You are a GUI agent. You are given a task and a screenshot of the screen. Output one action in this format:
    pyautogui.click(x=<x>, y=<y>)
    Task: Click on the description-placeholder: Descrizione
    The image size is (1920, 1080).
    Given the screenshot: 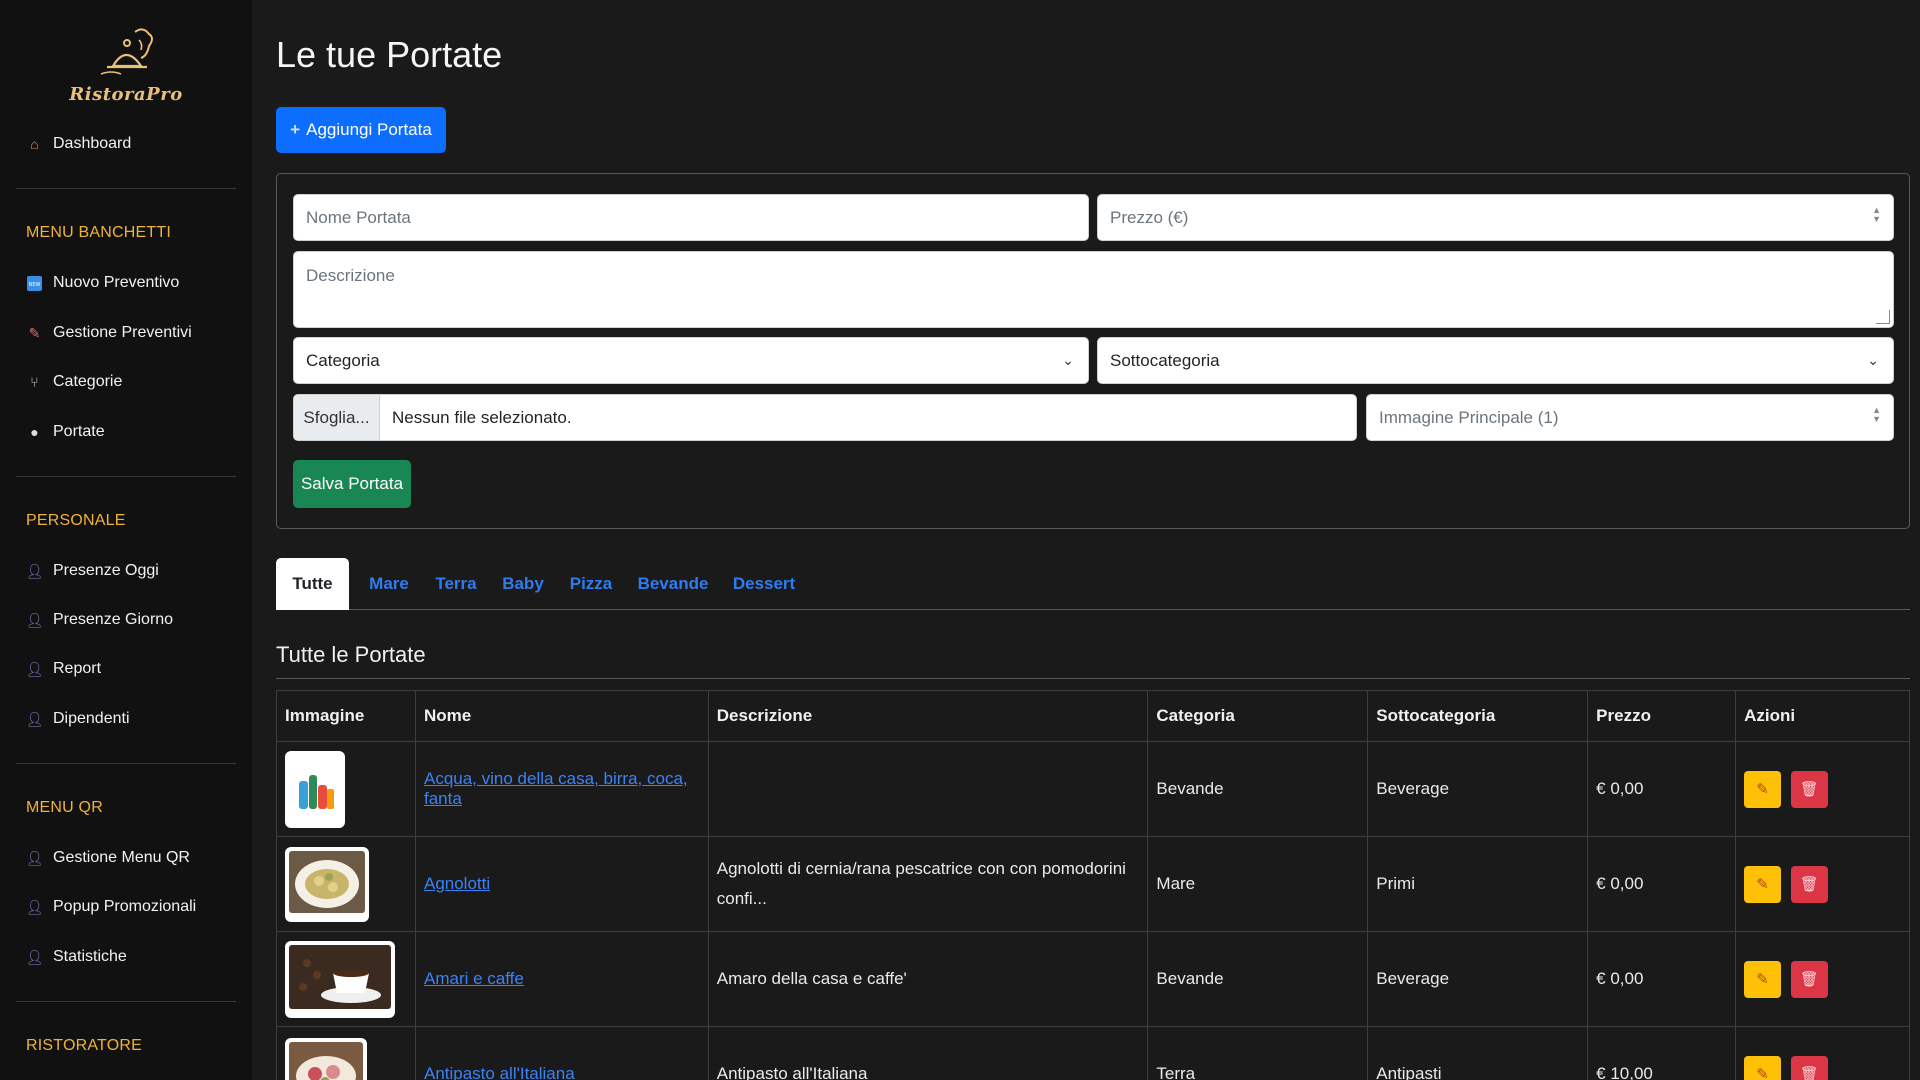 What is the action you would take?
    pyautogui.click(x=350, y=275)
    